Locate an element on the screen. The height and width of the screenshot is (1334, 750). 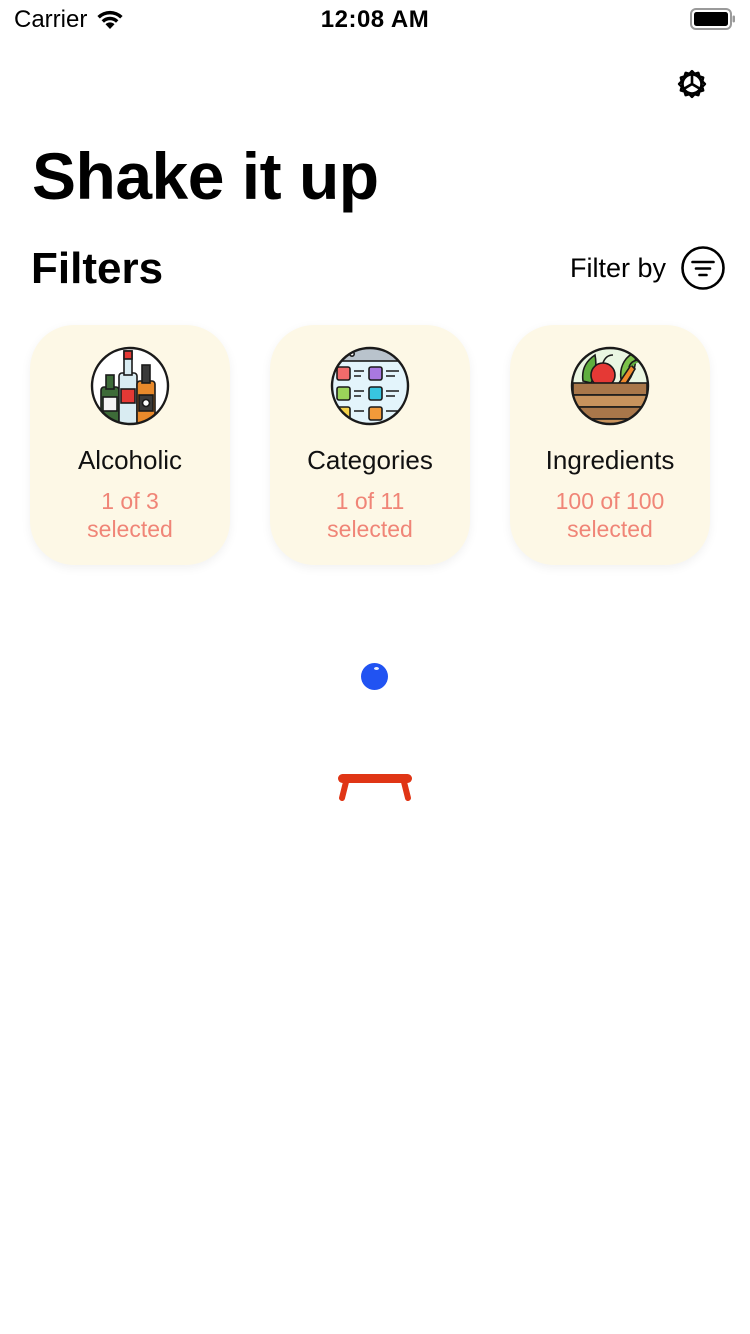
filter-card-label: Alcoholic is located at coordinates (130, 460).